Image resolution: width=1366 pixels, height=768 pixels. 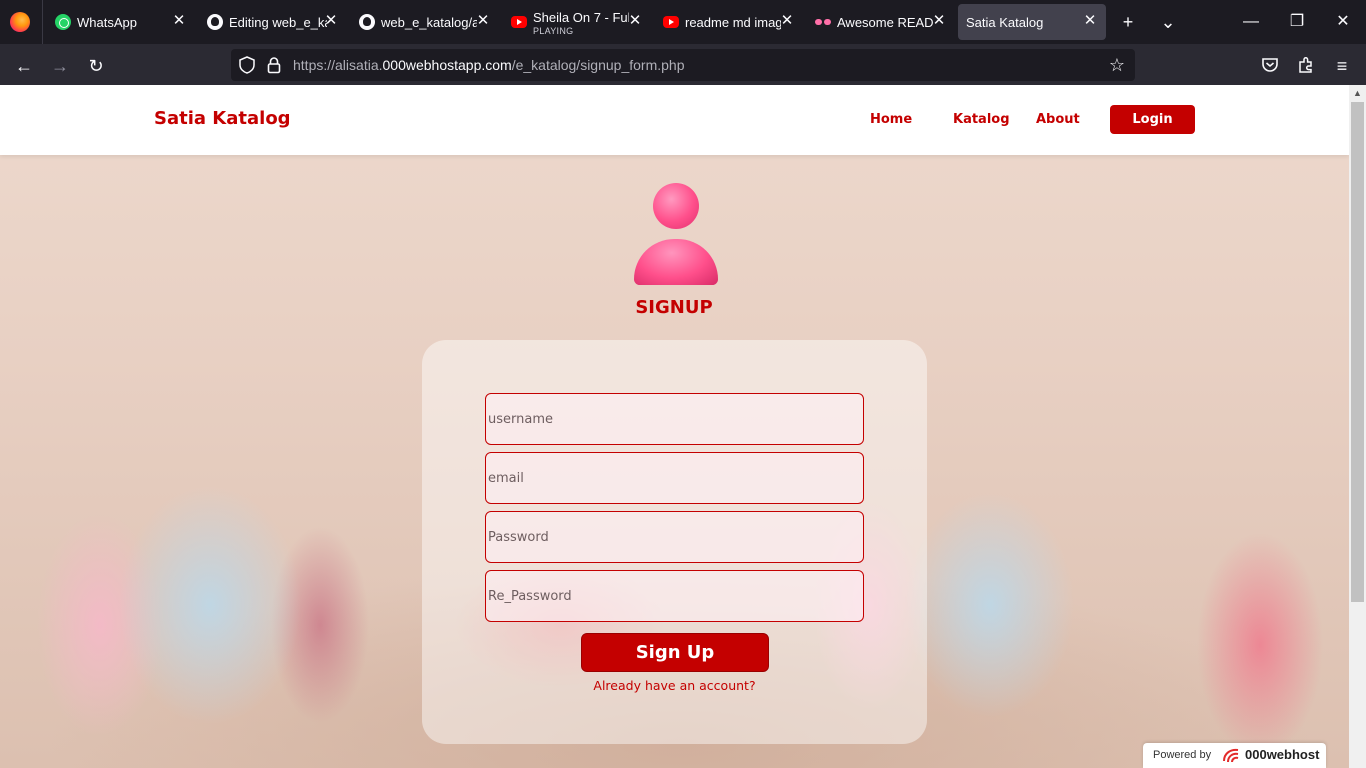 I want to click on signup-submit-button: Sign Up, so click(x=675, y=652).